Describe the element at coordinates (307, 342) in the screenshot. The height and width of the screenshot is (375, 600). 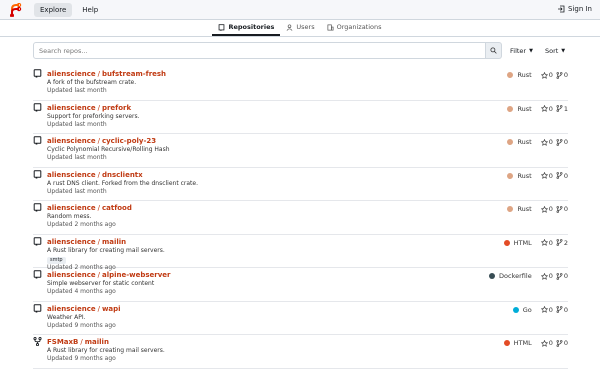
I see `repo-title: FSMaxB / mailin` at that location.